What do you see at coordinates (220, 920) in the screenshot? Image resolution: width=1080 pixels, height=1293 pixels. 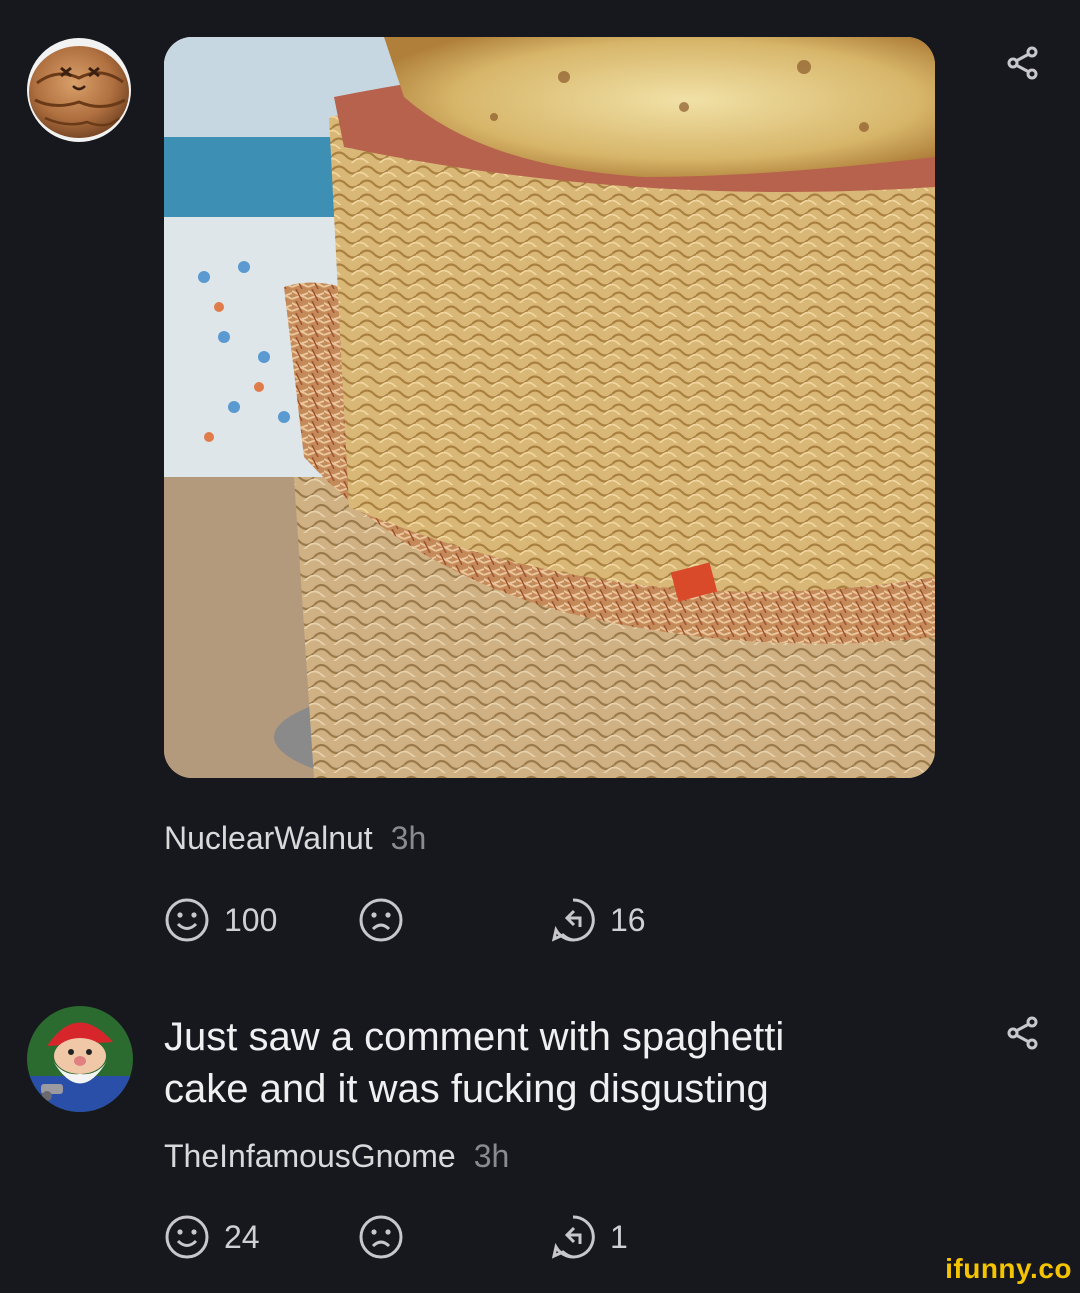 I see `post-reactions: 100` at bounding box center [220, 920].